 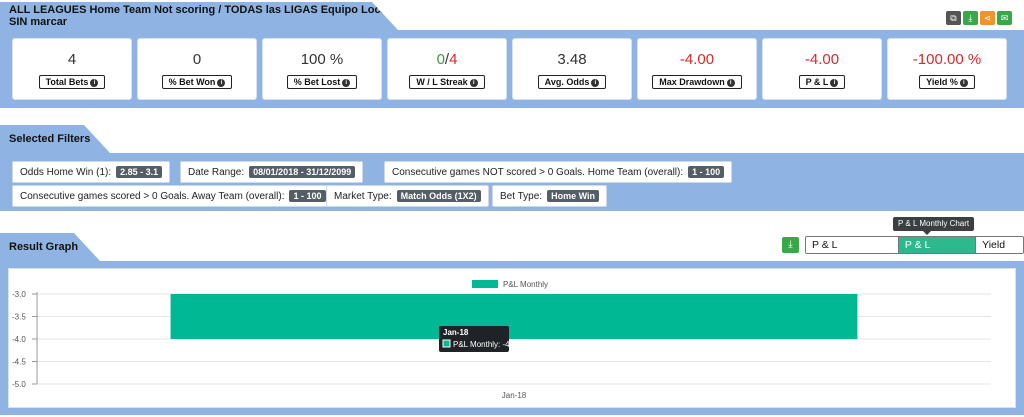 What do you see at coordinates (947, 69) in the screenshot?
I see `stat-yield: -100.00 % Yield % i` at bounding box center [947, 69].